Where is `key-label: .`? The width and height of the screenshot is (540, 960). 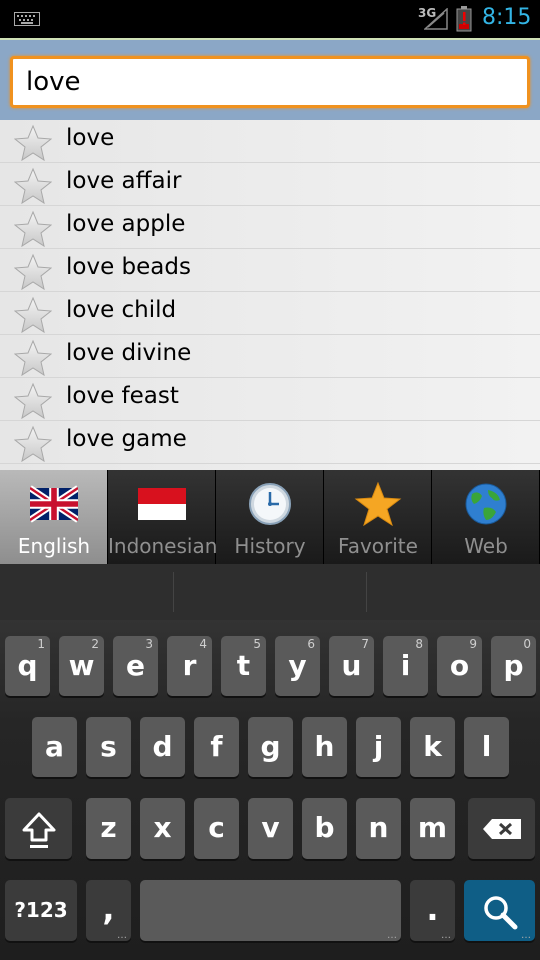
key-label: . is located at coordinates (432, 909).